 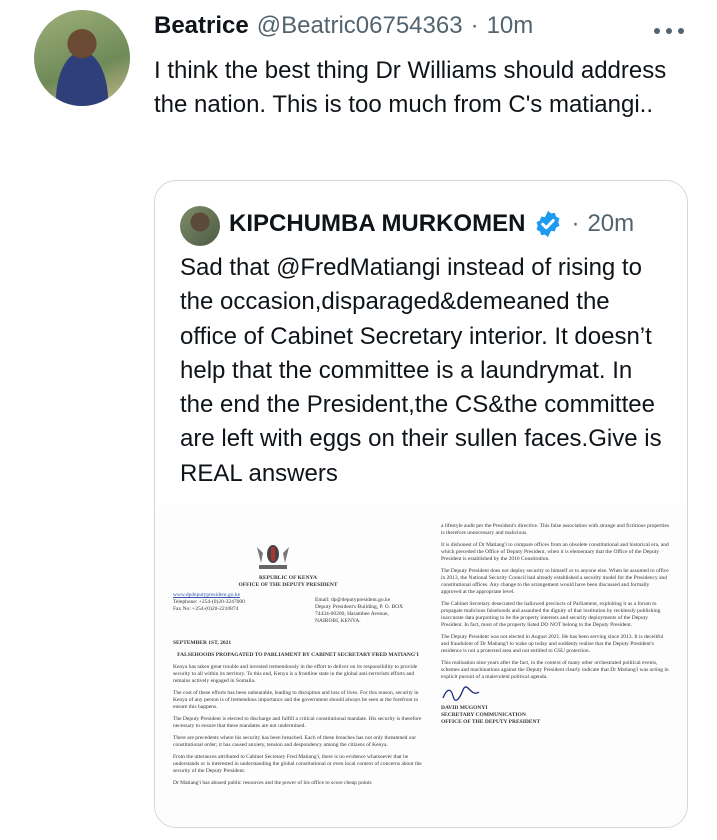 I want to click on quoted-tweet-header: KIPCHUMBA MURKOMEN · 20m, so click(x=431, y=224).